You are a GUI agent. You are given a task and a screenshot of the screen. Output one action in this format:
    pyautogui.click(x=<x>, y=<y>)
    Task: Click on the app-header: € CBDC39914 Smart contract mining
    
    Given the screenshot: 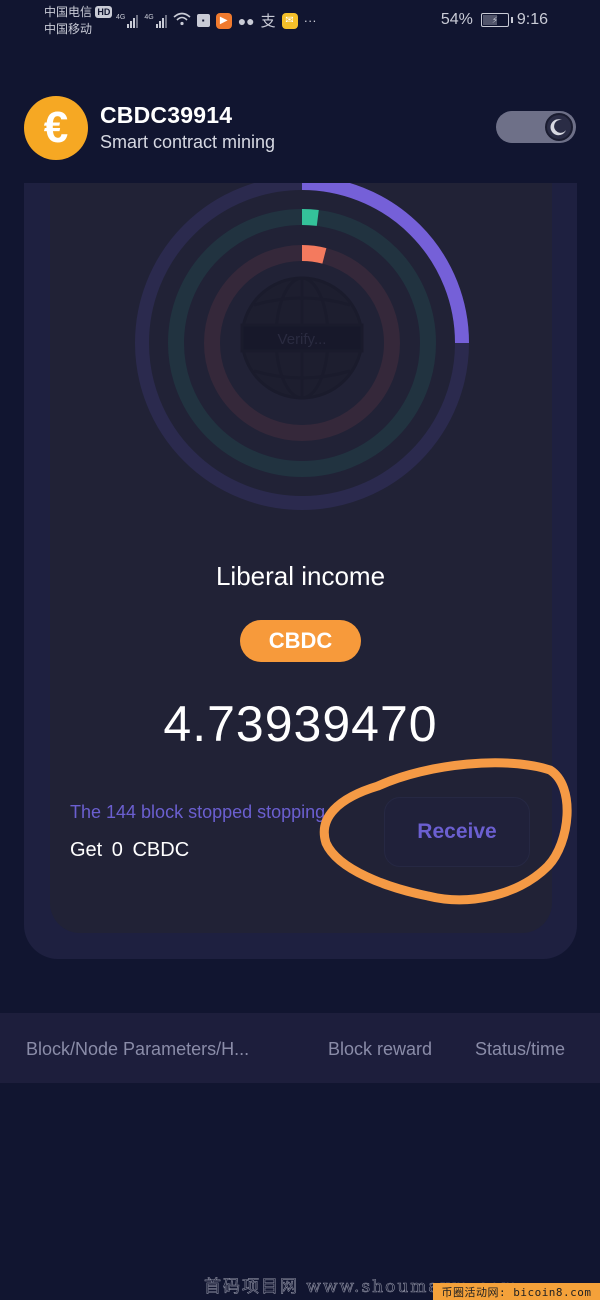 What is the action you would take?
    pyautogui.click(x=300, y=128)
    